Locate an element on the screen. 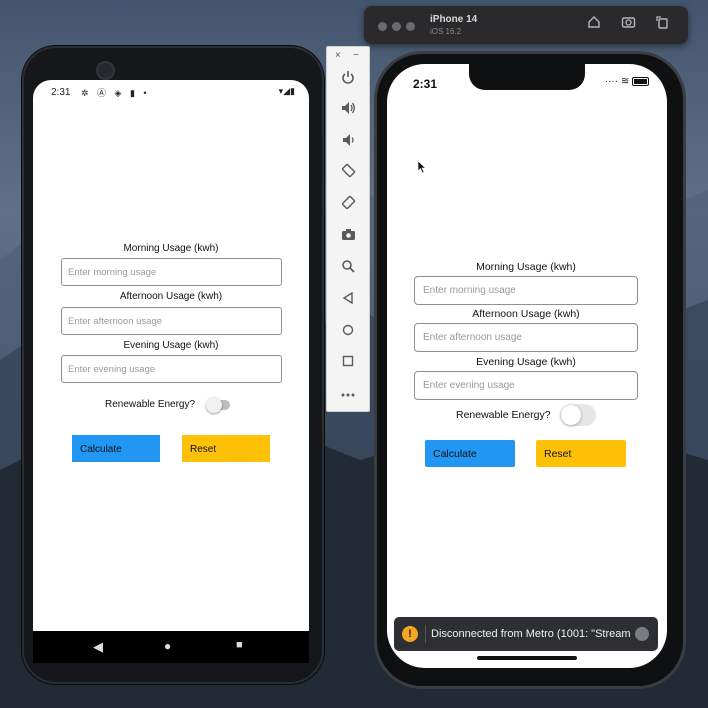 The height and width of the screenshot is (708, 708). power-icon is located at coordinates (348, 79).